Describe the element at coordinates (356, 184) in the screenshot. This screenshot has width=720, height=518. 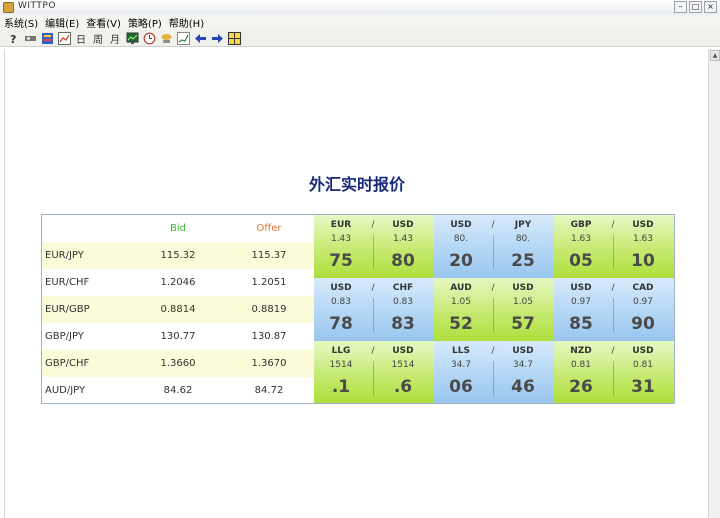
I see `page-title: 外汇实时报价` at that location.